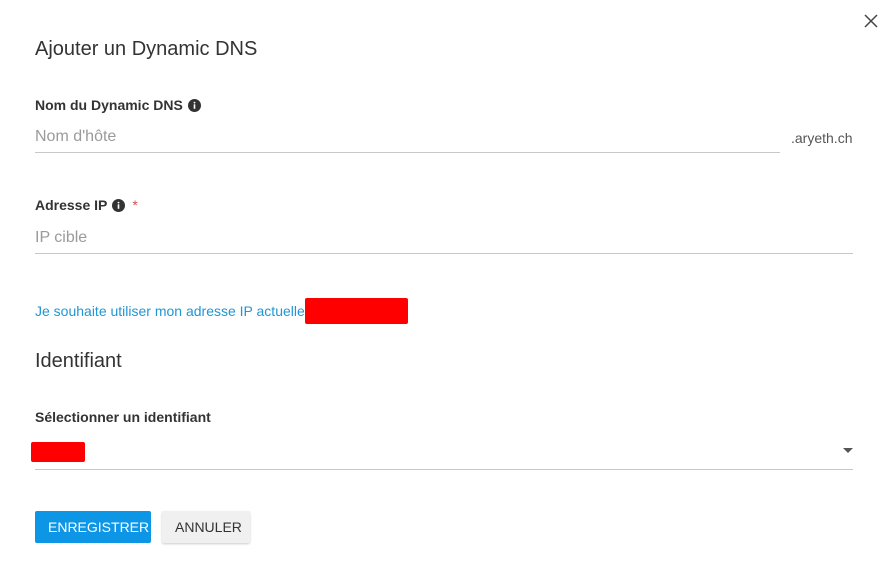 The width and height of the screenshot is (890, 578). I want to click on hostname-input, so click(407, 140).